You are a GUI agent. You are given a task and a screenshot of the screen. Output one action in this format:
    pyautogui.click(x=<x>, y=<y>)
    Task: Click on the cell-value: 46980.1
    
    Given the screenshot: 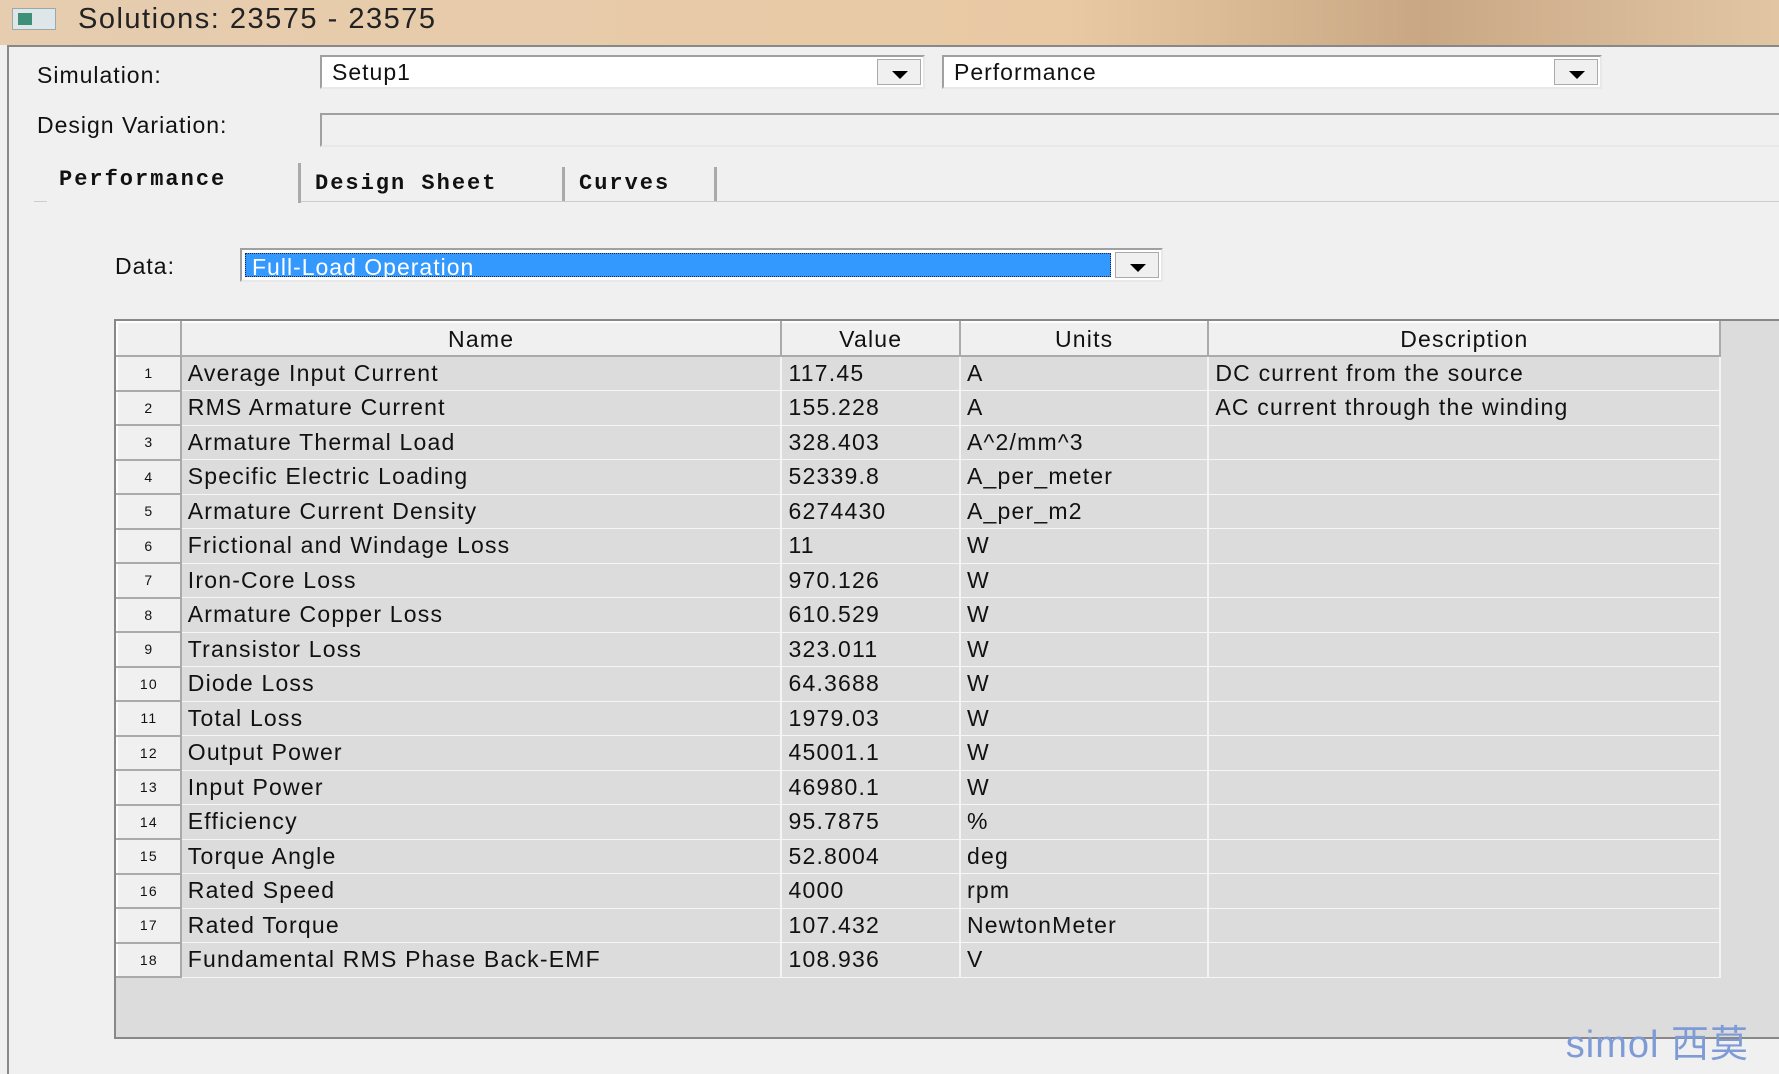 What is the action you would take?
    pyautogui.click(x=870, y=787)
    